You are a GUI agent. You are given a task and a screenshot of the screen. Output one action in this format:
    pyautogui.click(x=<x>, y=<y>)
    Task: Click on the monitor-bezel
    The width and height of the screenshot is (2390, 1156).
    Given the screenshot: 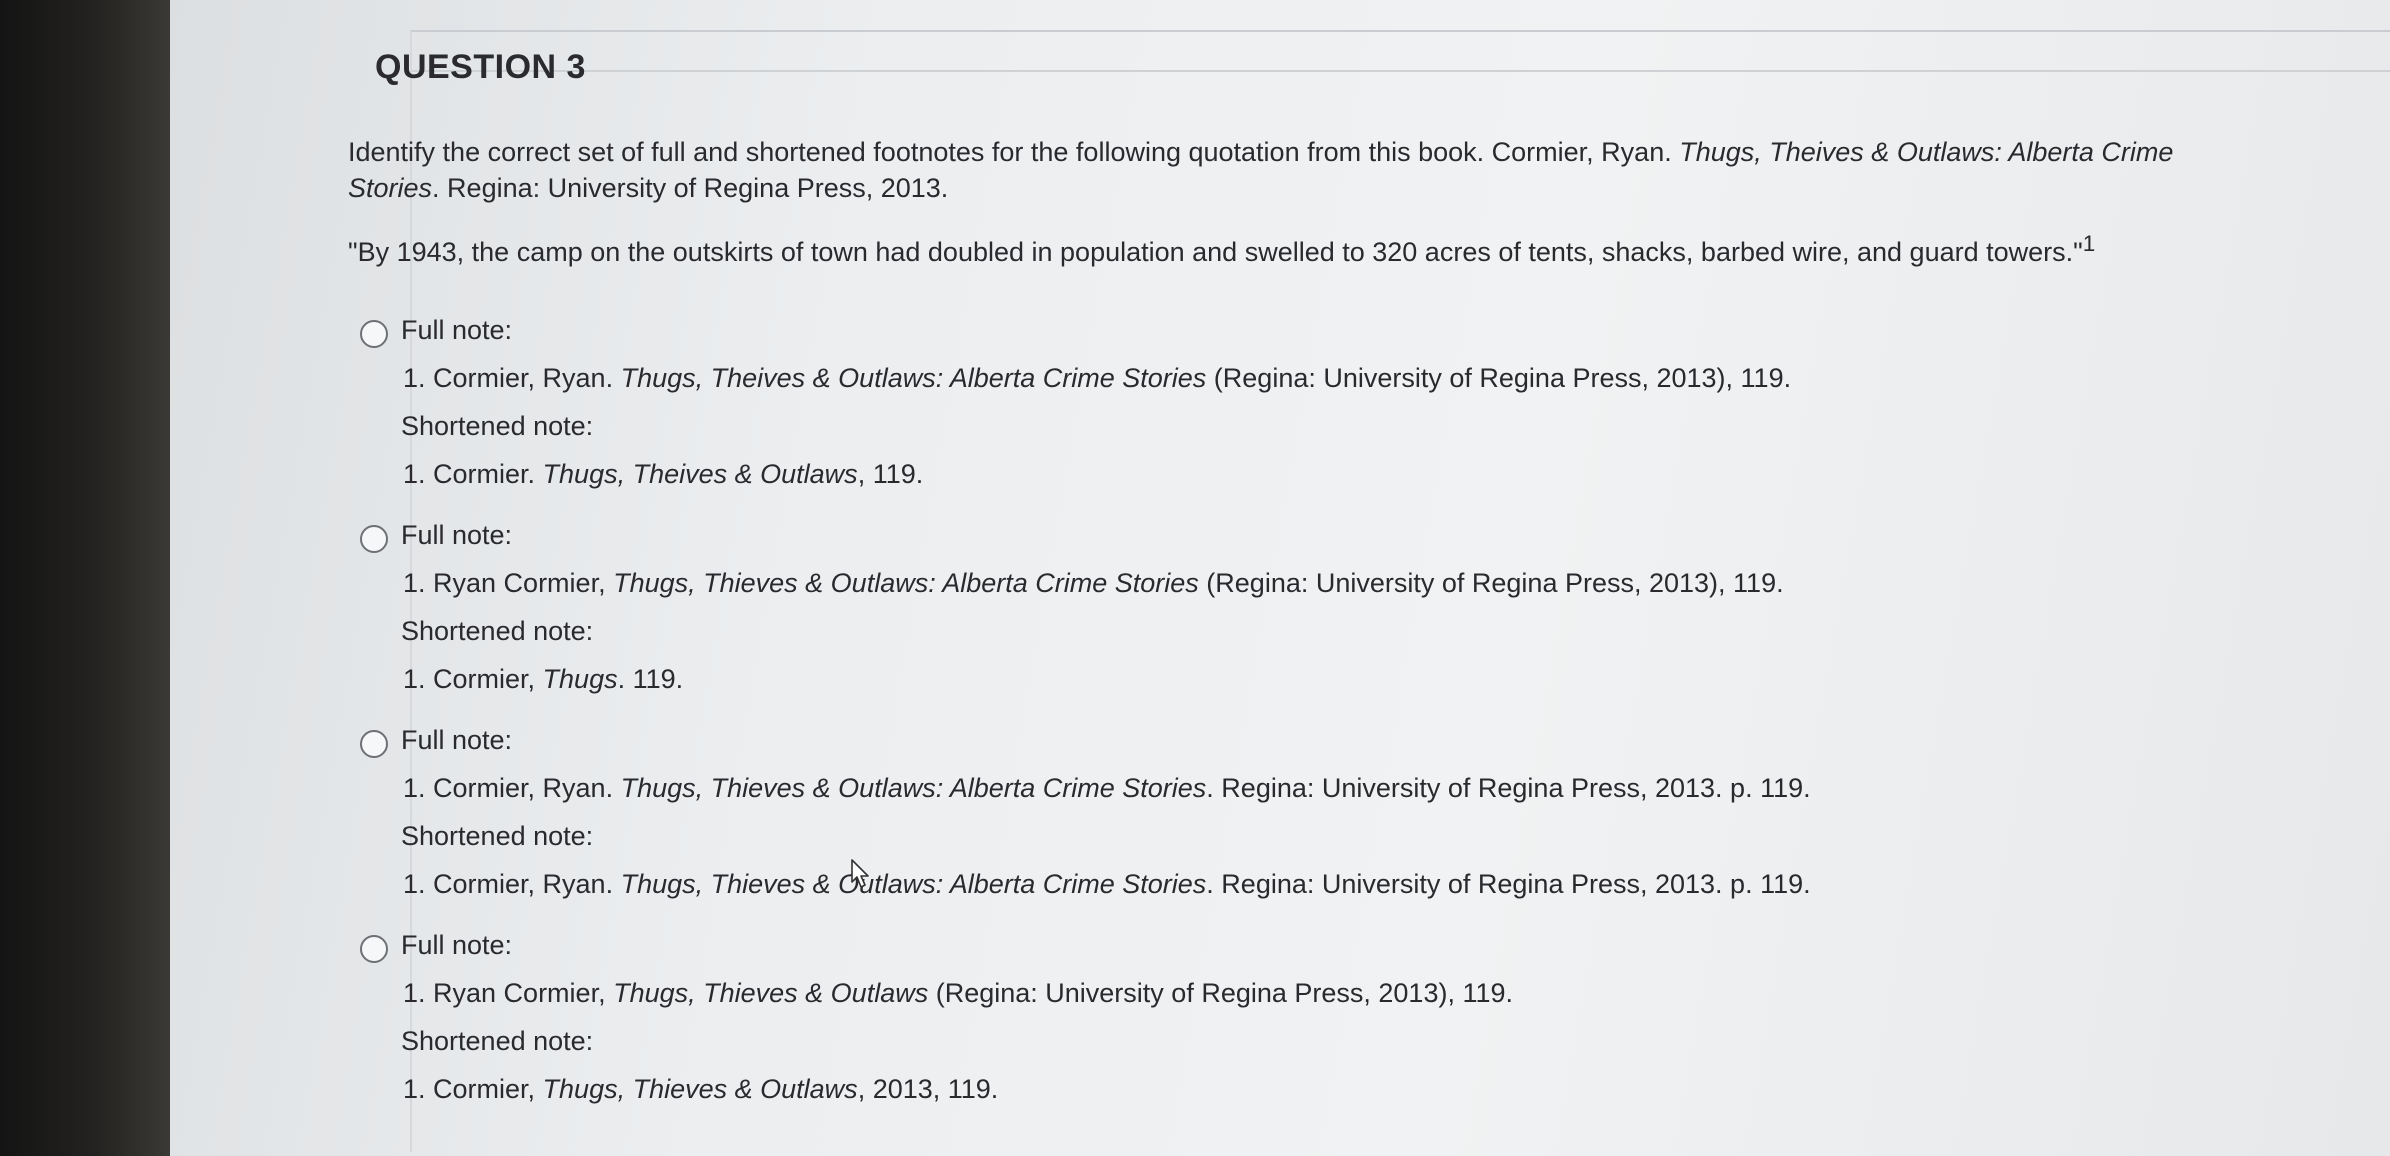 What is the action you would take?
    pyautogui.click(x=85, y=578)
    